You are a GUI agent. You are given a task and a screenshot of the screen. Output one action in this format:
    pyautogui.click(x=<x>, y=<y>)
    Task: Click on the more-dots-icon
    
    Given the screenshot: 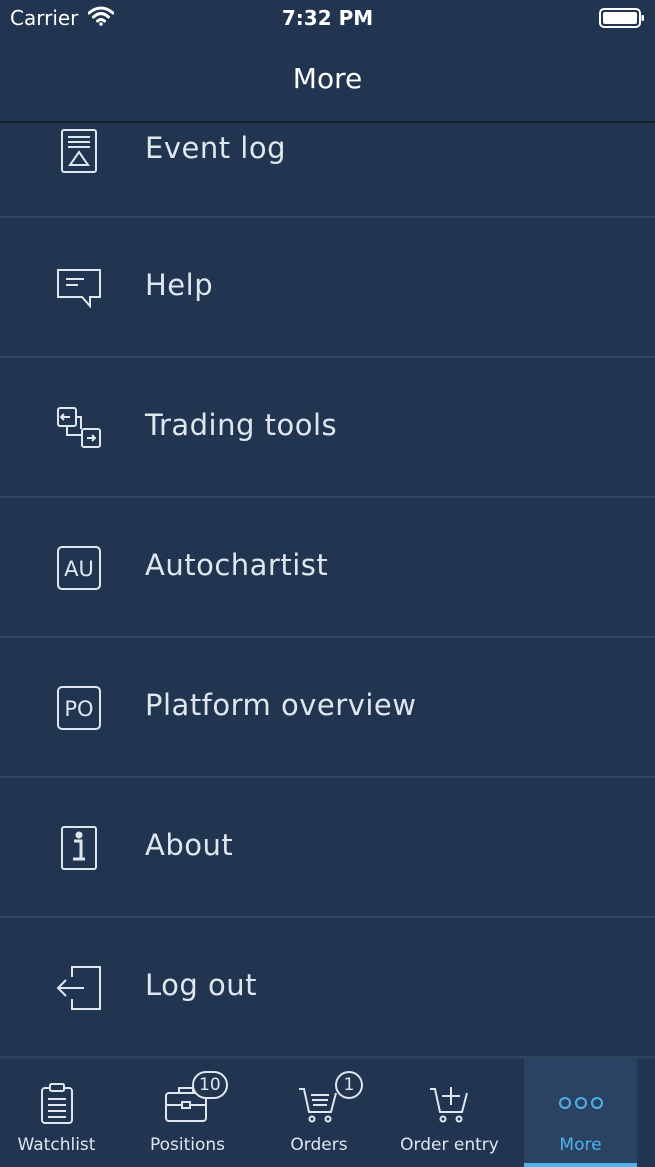 What is the action you would take?
    pyautogui.click(x=581, y=1104)
    